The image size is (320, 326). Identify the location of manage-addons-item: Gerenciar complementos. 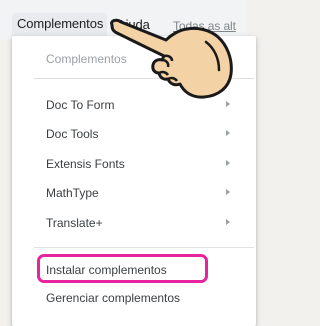
(134, 298).